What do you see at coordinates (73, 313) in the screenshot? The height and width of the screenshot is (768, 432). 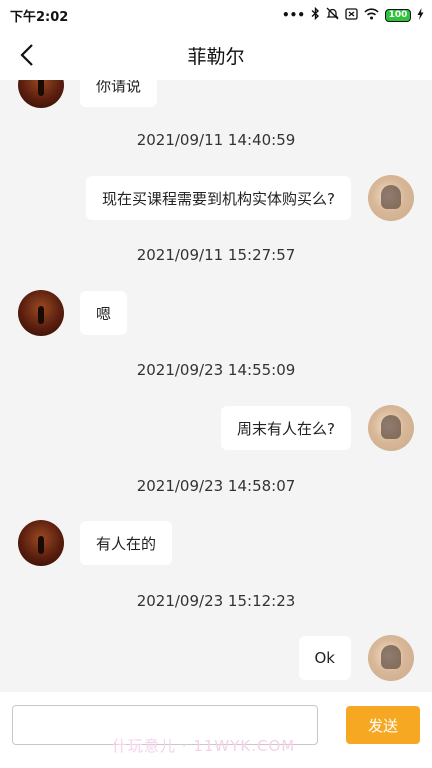 I see `message-left: 嗯` at bounding box center [73, 313].